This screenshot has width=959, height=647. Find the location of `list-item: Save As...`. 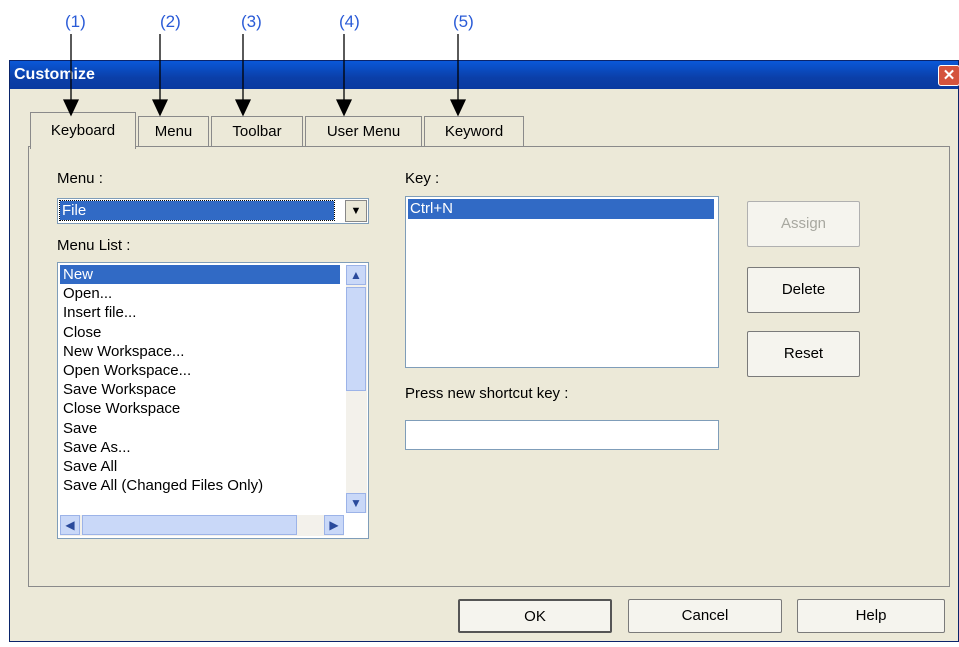

list-item: Save As... is located at coordinates (200, 447).